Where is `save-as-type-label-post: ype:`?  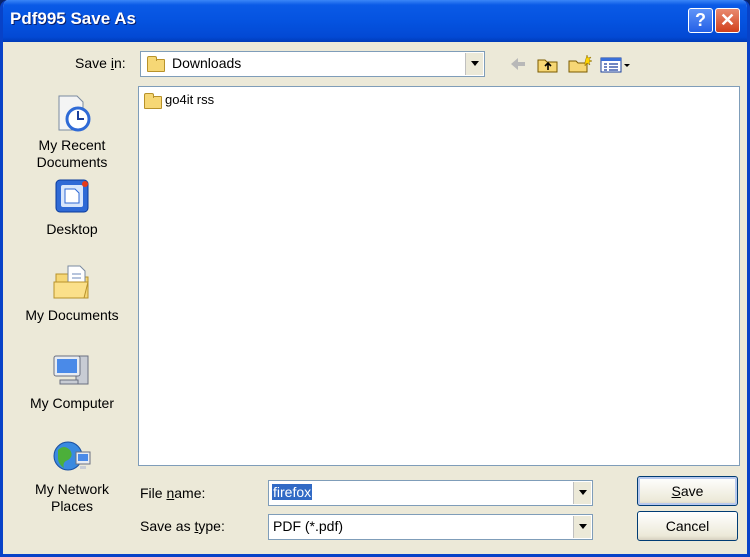
save-as-type-label-post: ype: is located at coordinates (211, 526).